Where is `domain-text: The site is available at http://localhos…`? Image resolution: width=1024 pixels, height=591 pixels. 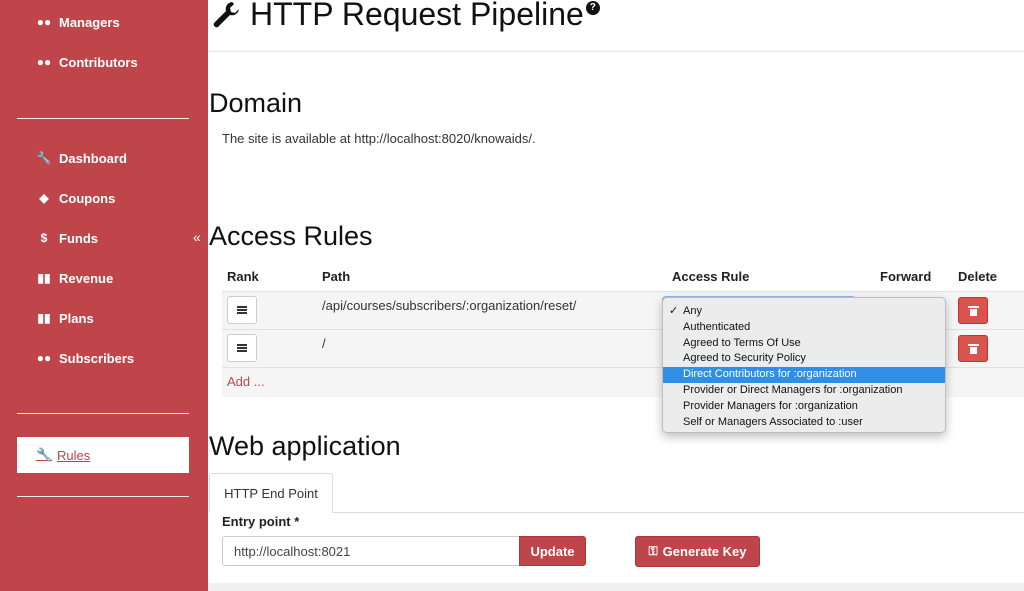
domain-text: The site is available at http://localhos… is located at coordinates (379, 138).